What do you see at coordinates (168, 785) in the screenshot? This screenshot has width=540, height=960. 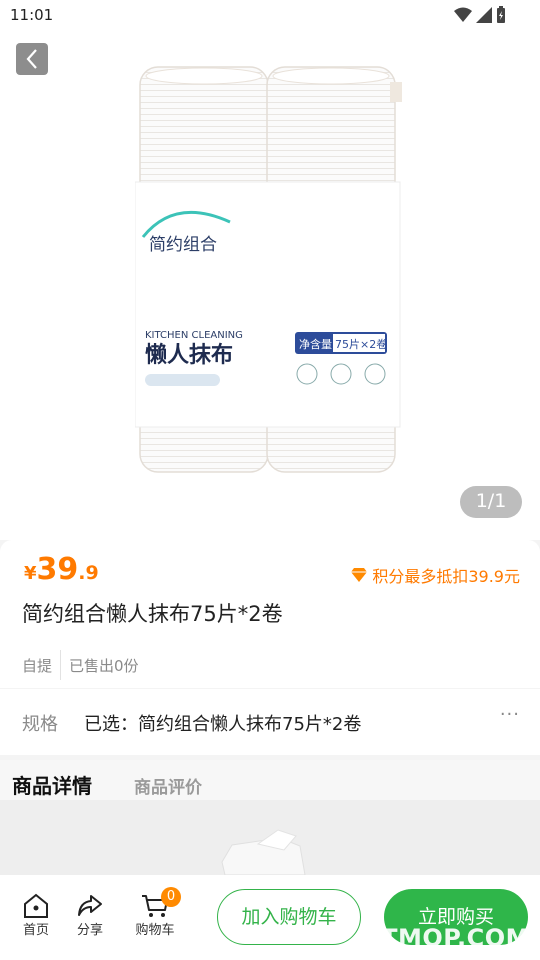 I see `tab-reviews: 商品评价` at bounding box center [168, 785].